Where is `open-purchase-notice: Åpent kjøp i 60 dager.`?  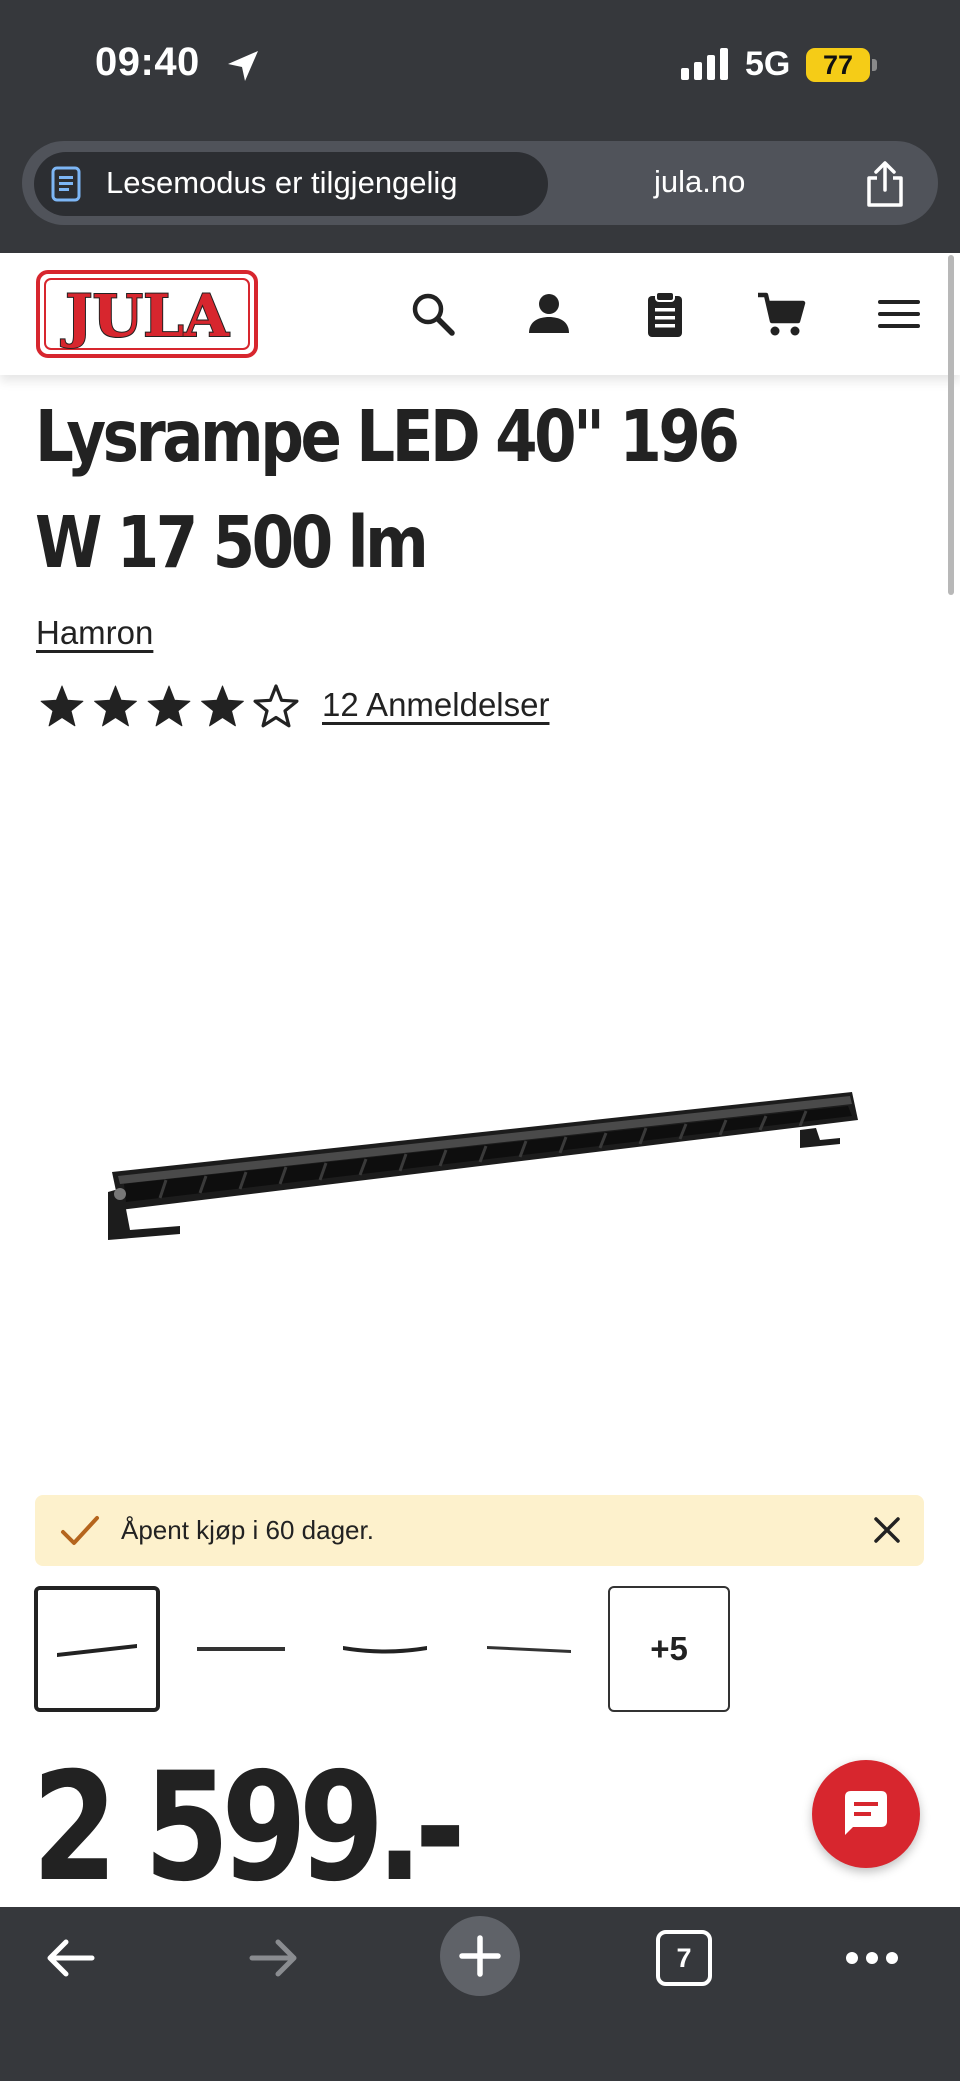
open-purchase-notice: Åpent kjøp i 60 dager. is located at coordinates (479, 1530).